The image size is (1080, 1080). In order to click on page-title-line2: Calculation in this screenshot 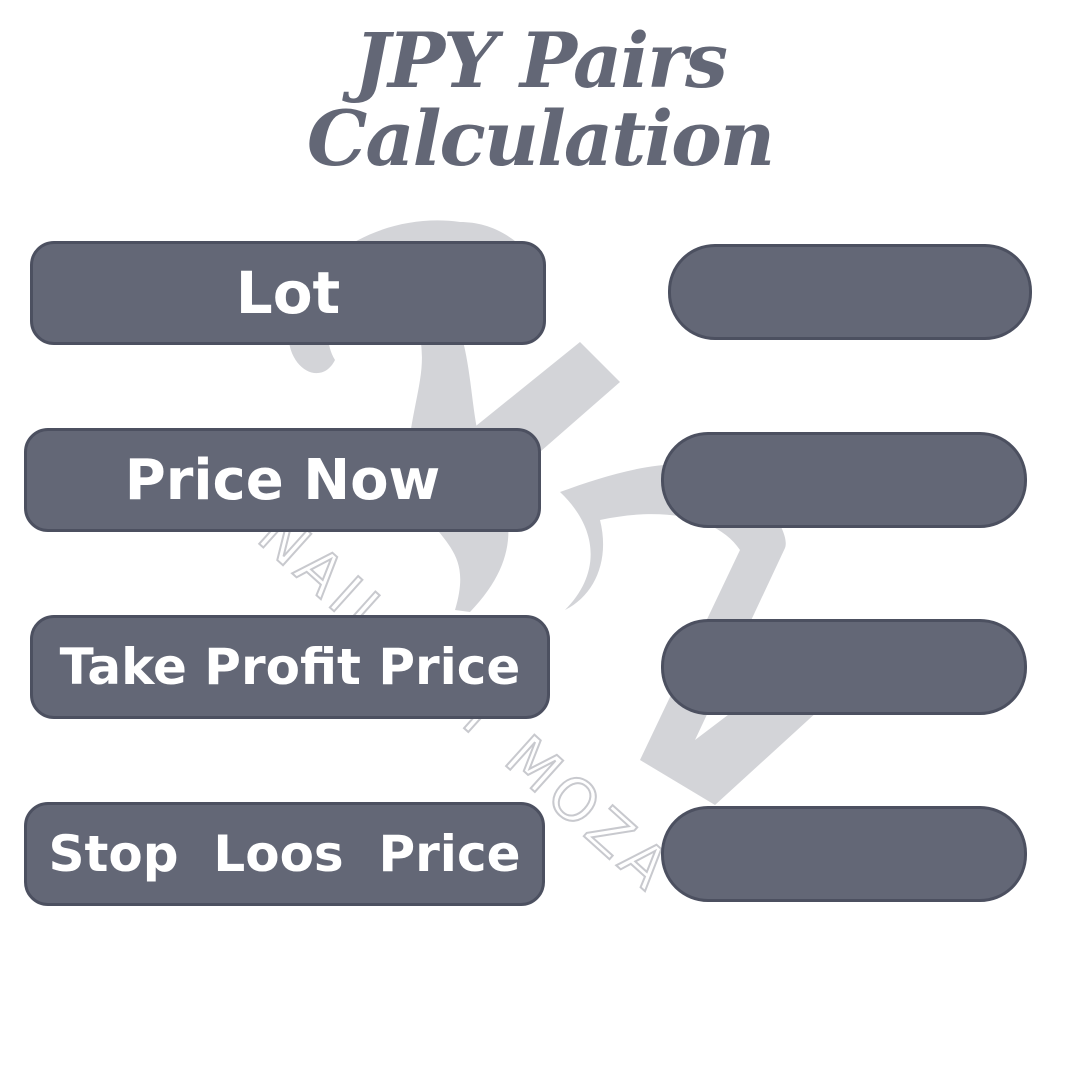, I will do `click(540, 138)`.